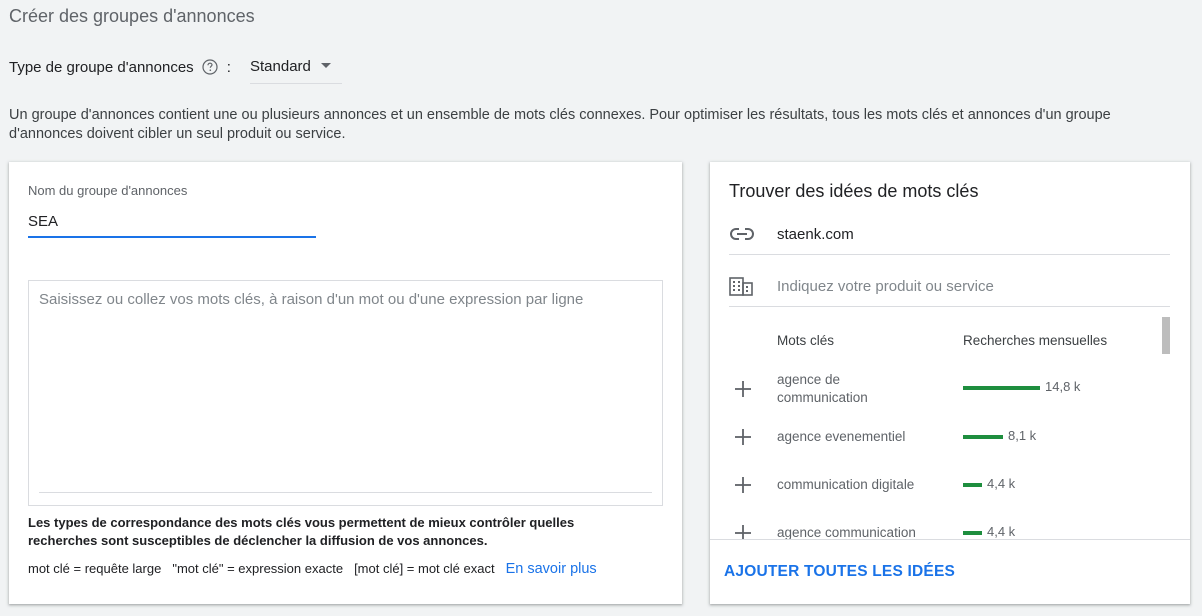 This screenshot has height=616, width=1202. I want to click on ad-group-type-row: Type de groupe d'annonces :, so click(120, 67).